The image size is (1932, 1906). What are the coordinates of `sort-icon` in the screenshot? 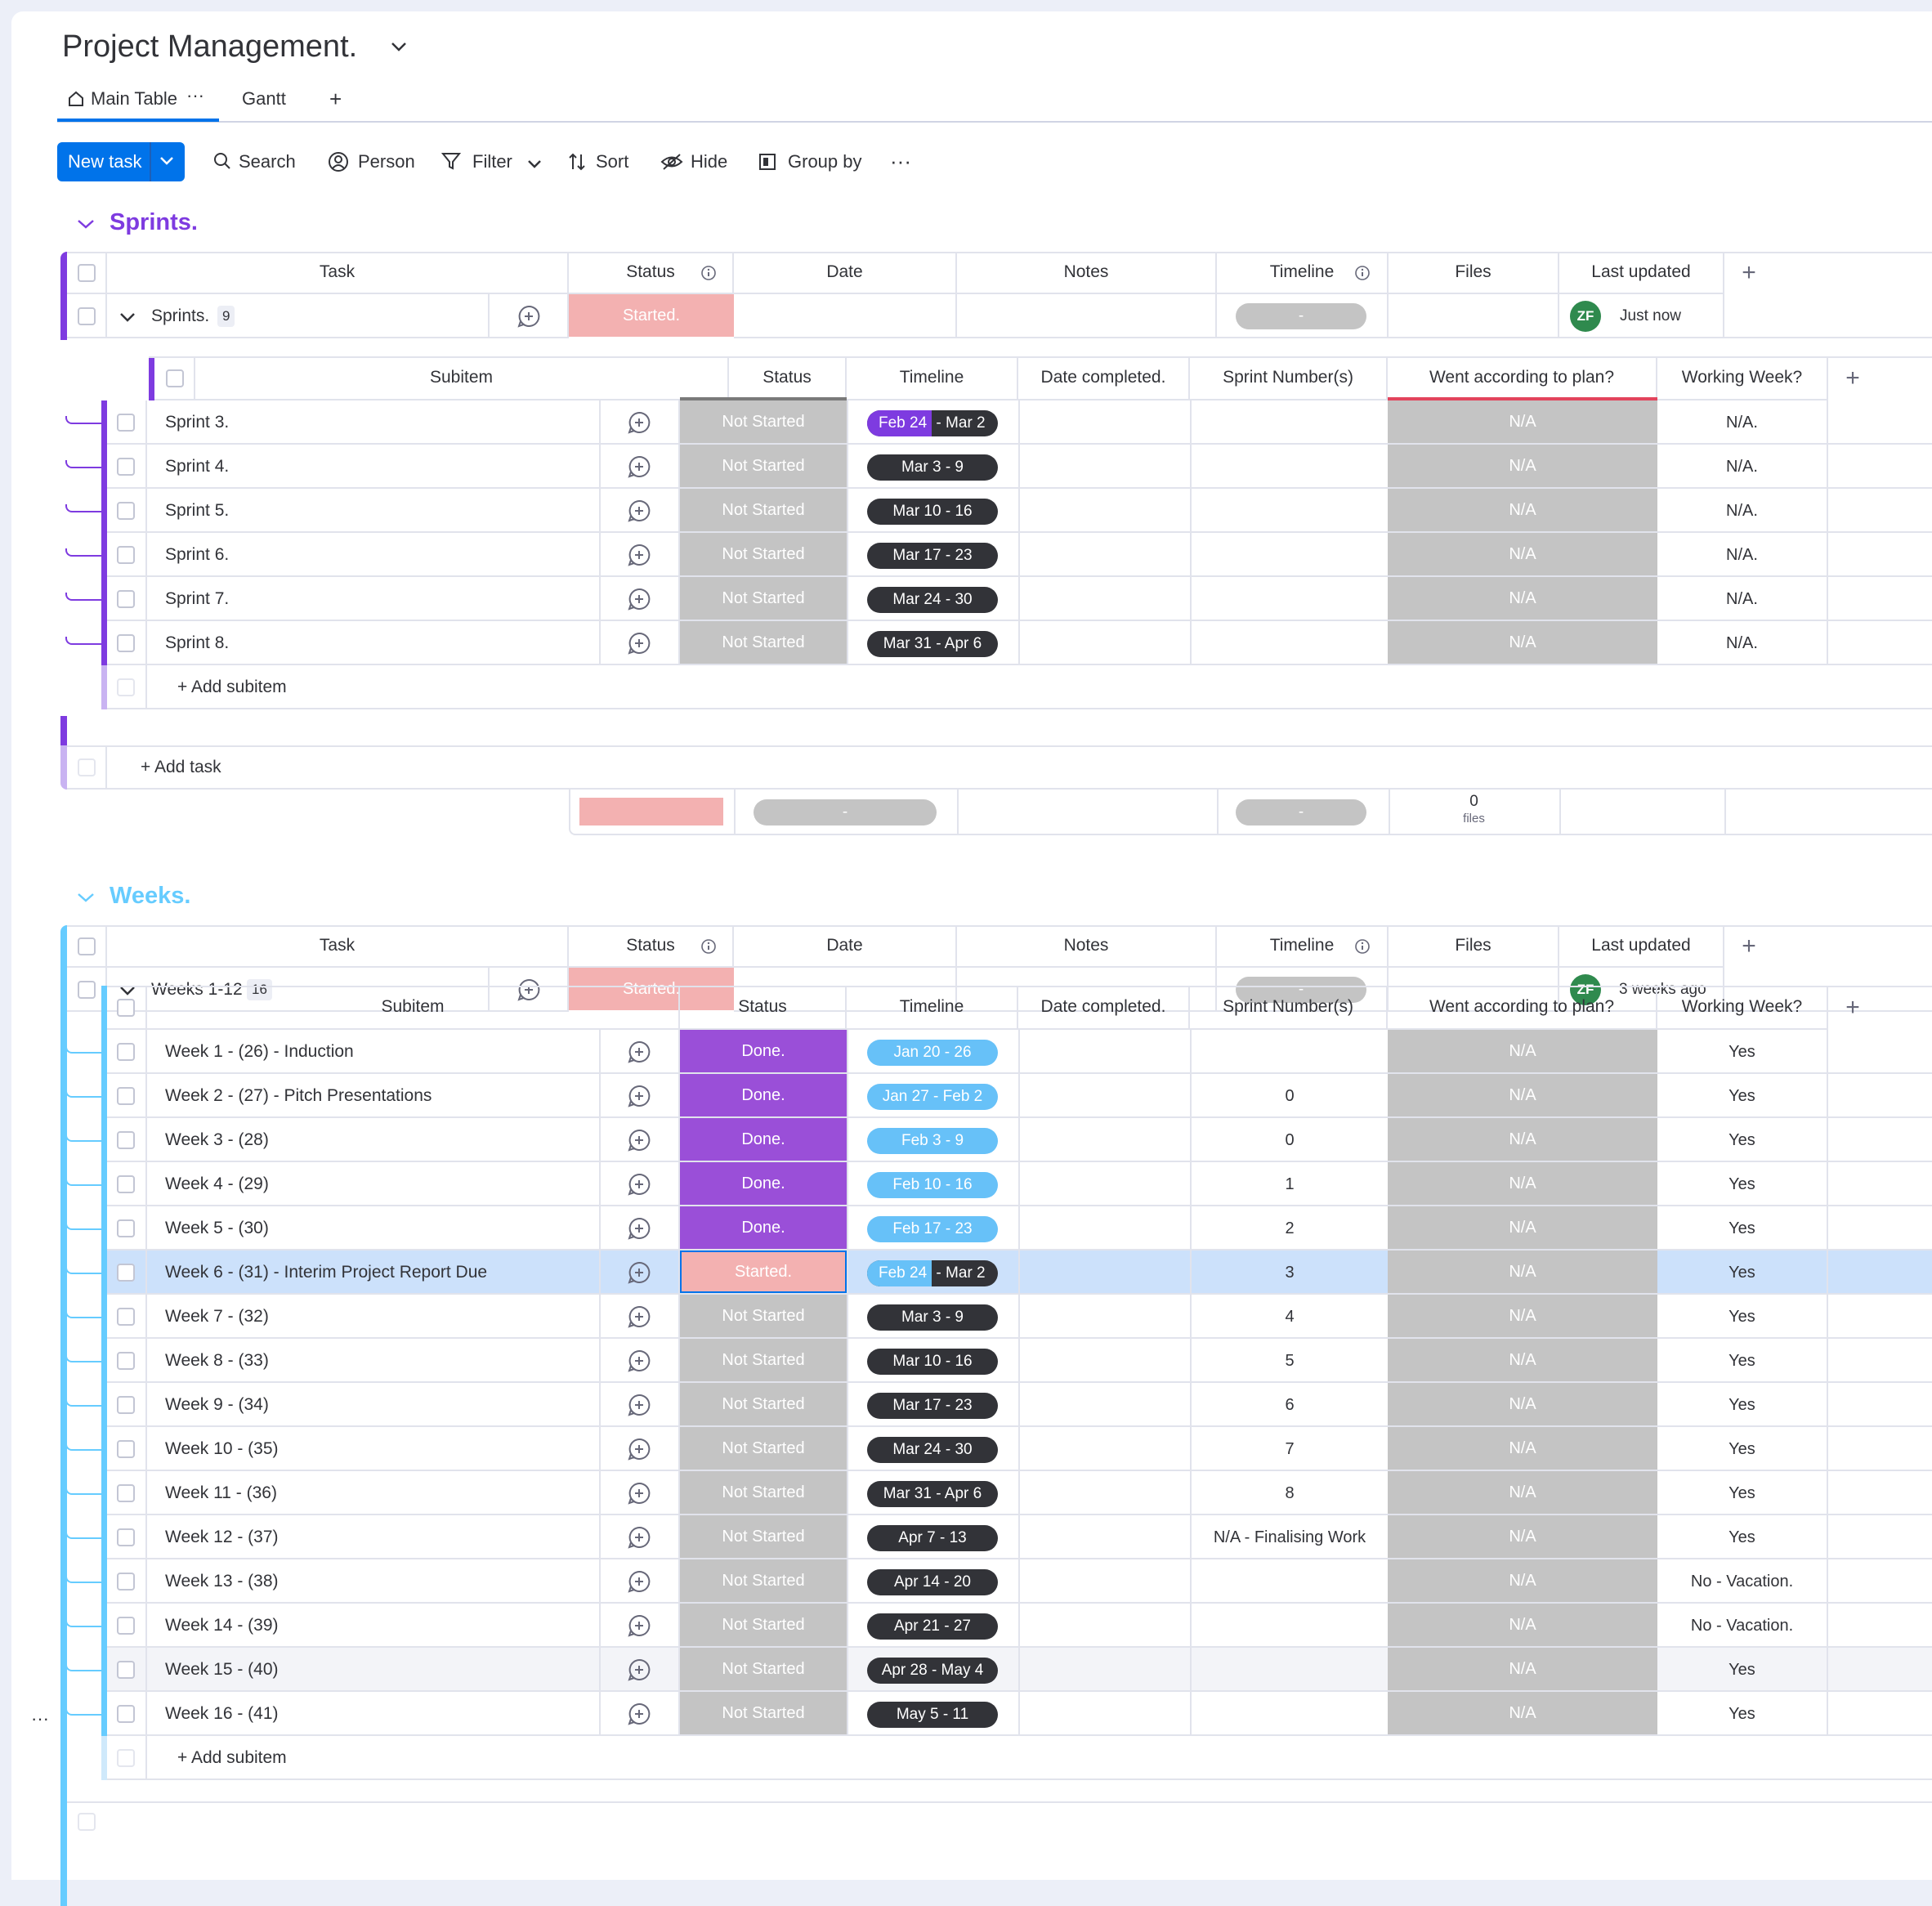 It's located at (577, 164).